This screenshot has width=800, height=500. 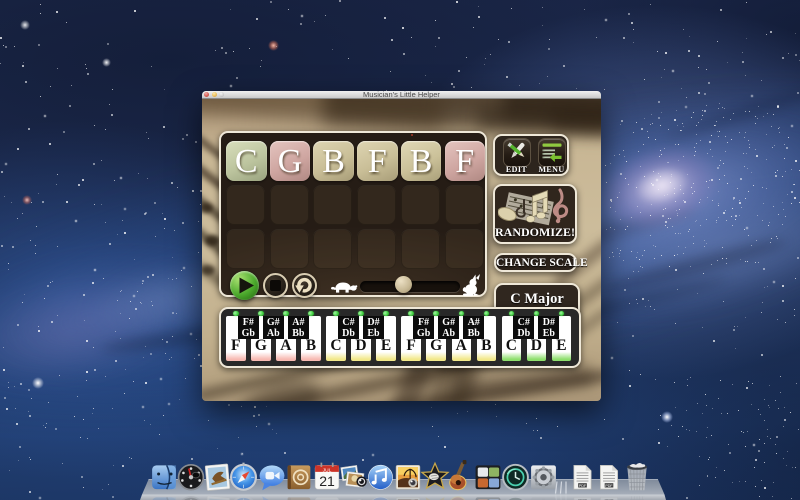 I want to click on svg-text: 21, so click(x=327, y=481).